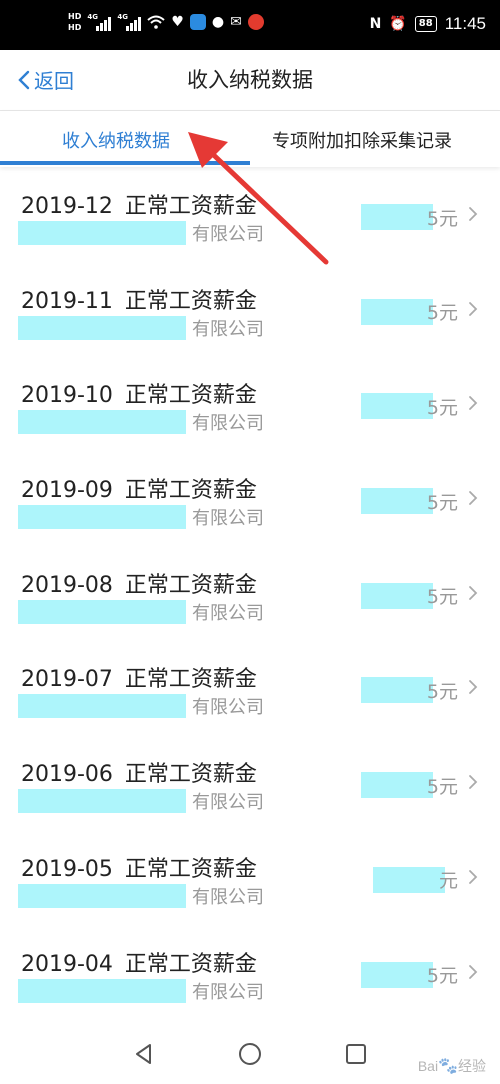 The image size is (500, 1084). I want to click on watermark: Bai🐾经验, so click(451, 1066).